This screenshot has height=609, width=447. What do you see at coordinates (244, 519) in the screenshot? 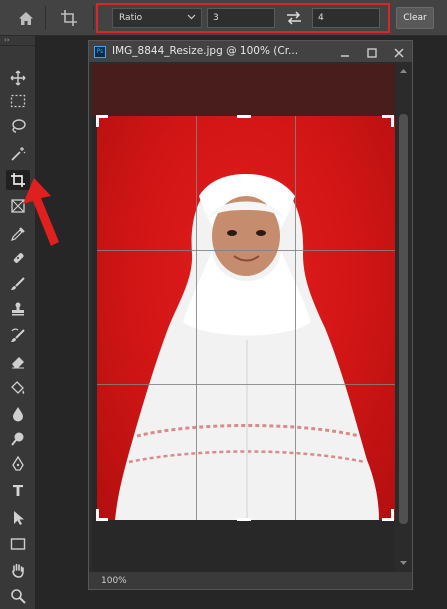
I see `crop-handle-bottom` at bounding box center [244, 519].